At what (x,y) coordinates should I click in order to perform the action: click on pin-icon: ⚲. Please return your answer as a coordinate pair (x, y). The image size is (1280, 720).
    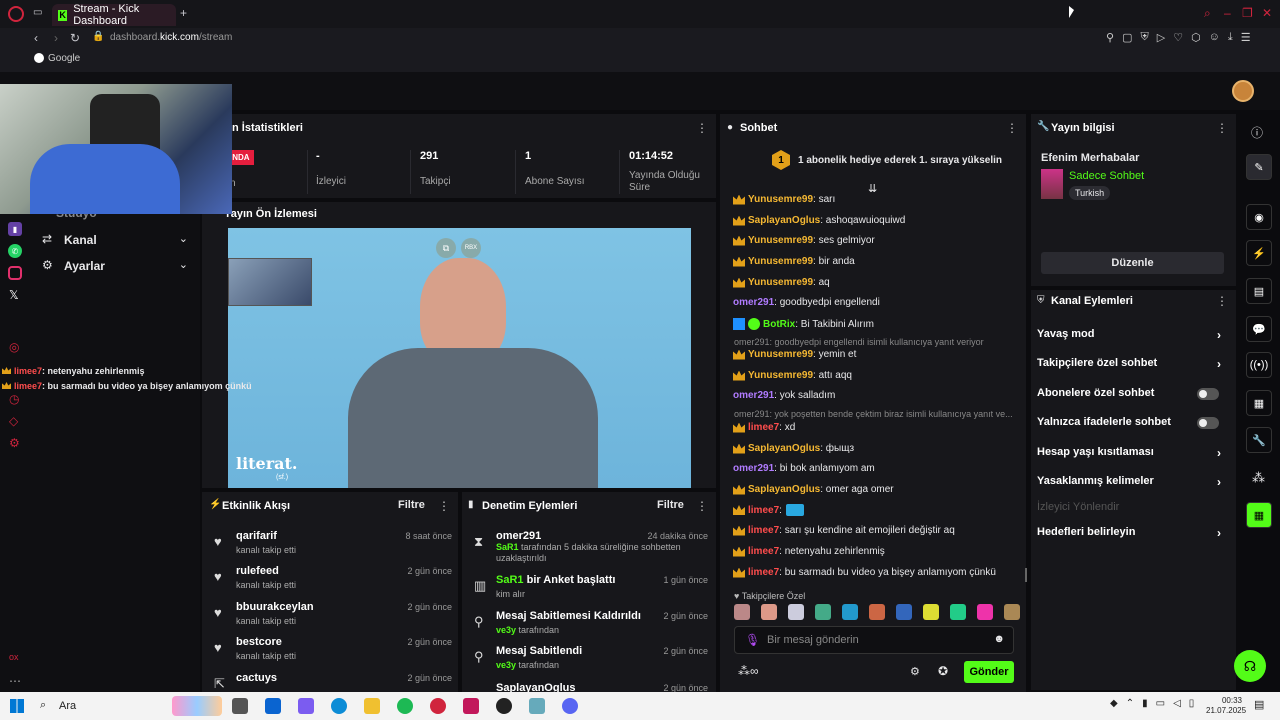
    Looking at the image, I should click on (1110, 37).